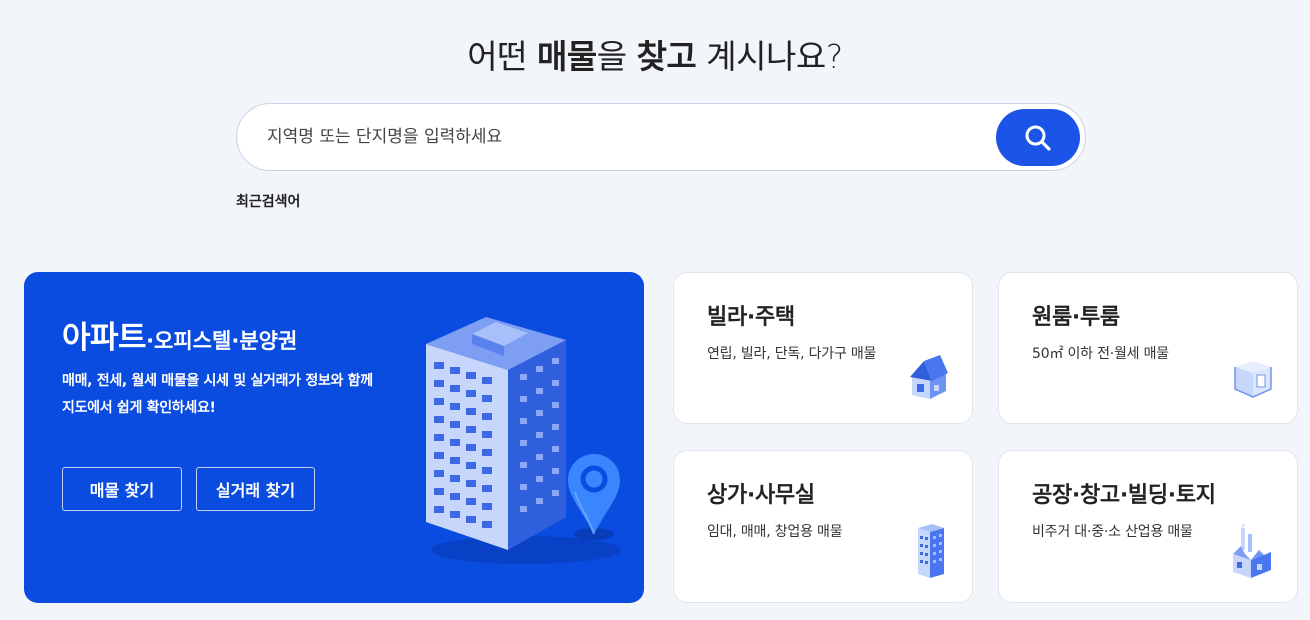 The width and height of the screenshot is (1310, 620). I want to click on hero-title: 아파트·오피스텔·분양권, so click(179, 334).